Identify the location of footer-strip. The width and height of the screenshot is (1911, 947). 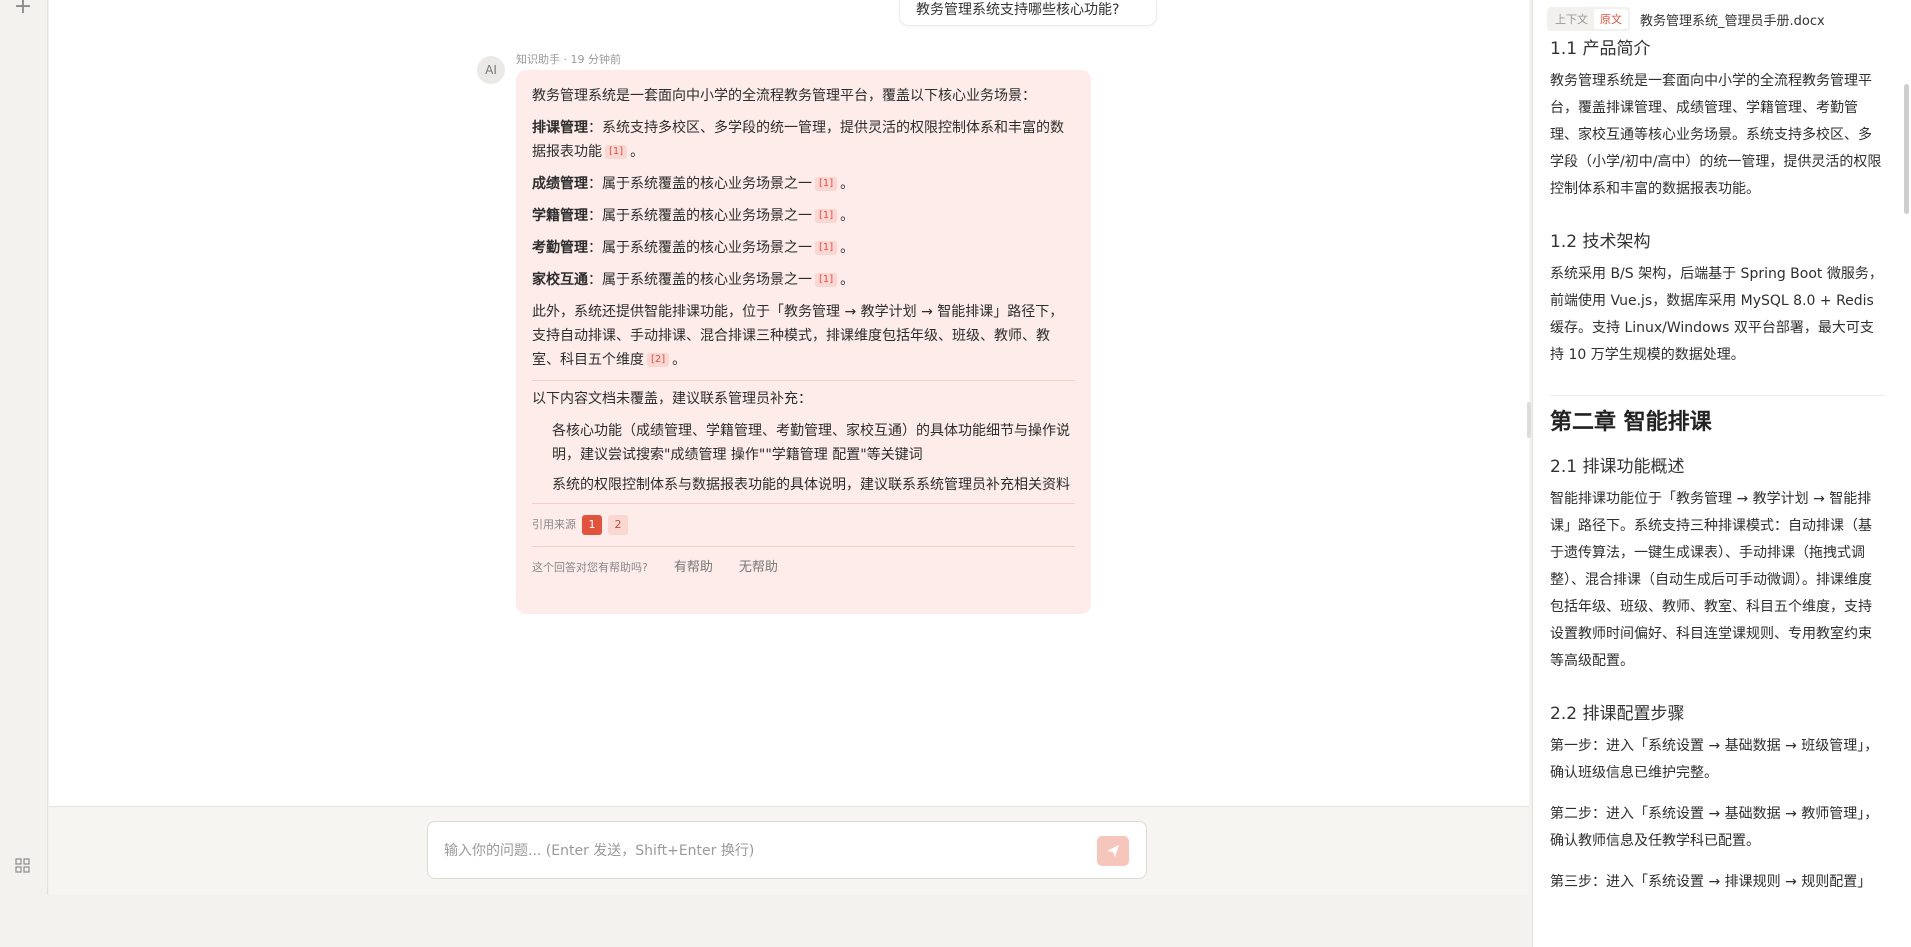
(766, 921).